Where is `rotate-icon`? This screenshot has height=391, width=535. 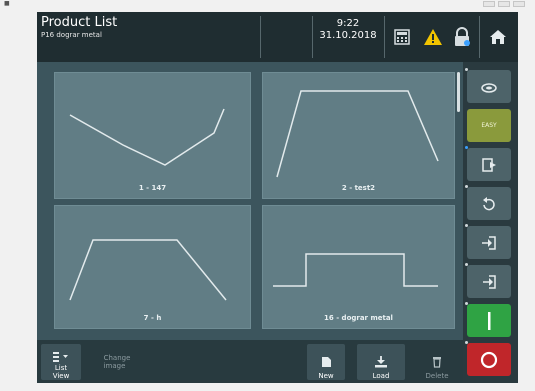
rotate-icon is located at coordinates (489, 203).